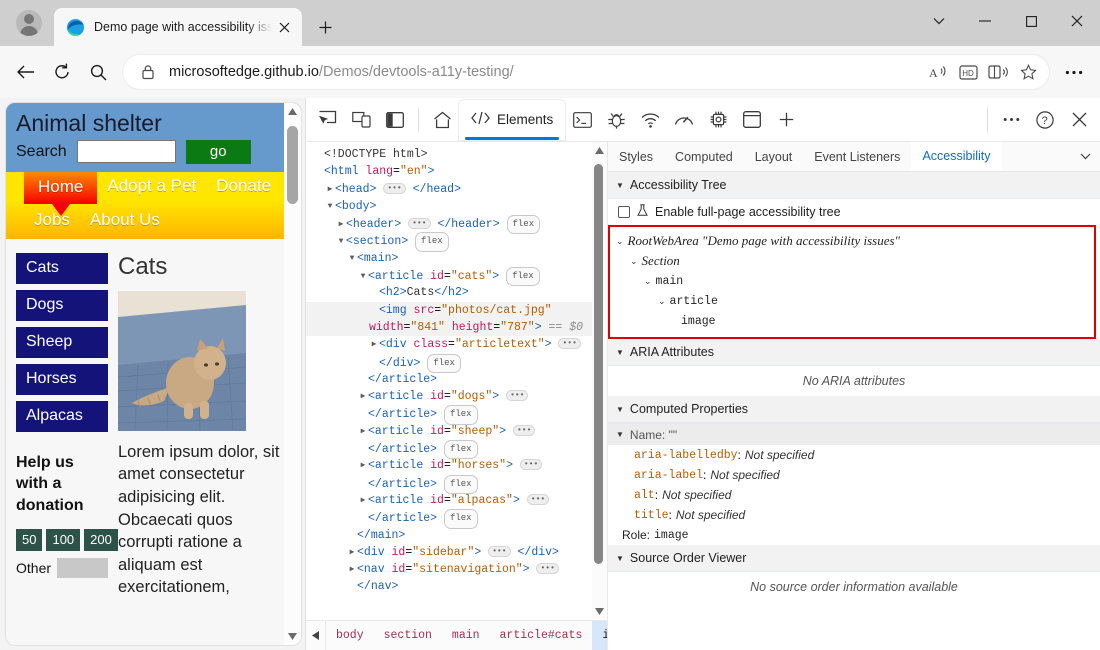 Image resolution: width=1100 pixels, height=650 pixels. Describe the element at coordinates (1077, 21) in the screenshot. I see `window-close-icon` at that location.